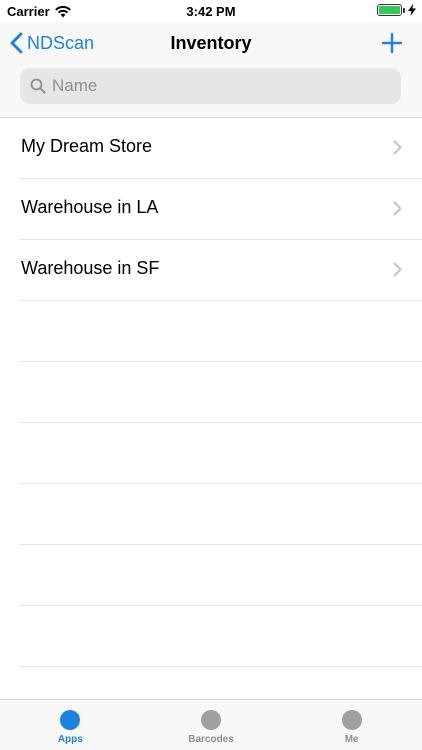  I want to click on tab-barcodes: Barcodes, so click(211, 725).